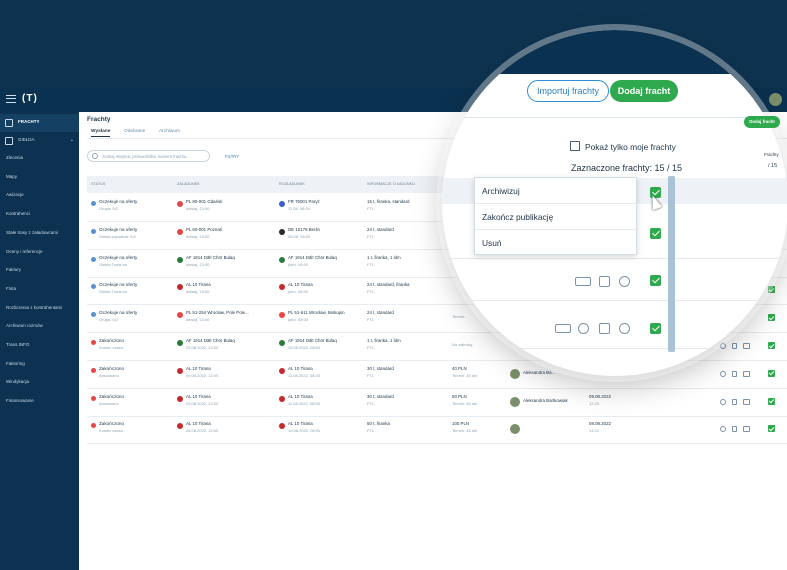 The width and height of the screenshot is (787, 570). What do you see at coordinates (39, 402) in the screenshot?
I see `sidebar-item: Finansowanie` at bounding box center [39, 402].